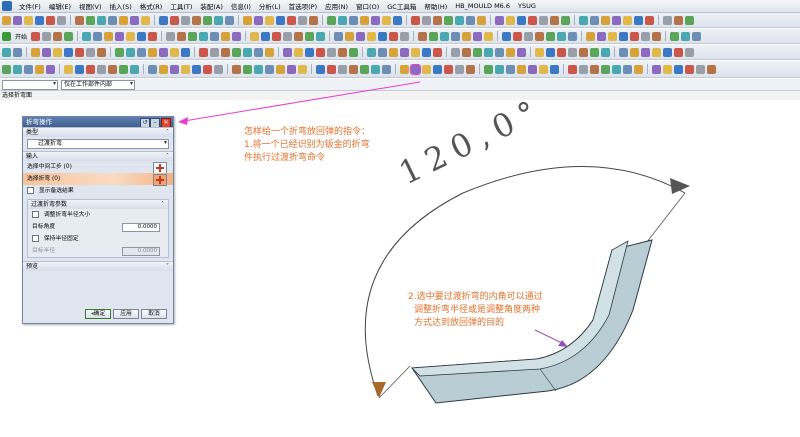 The height and width of the screenshot is (437, 800). Describe the element at coordinates (98, 84) in the screenshot. I see `scope-filter-combo: 仅在工作部件内部` at that location.